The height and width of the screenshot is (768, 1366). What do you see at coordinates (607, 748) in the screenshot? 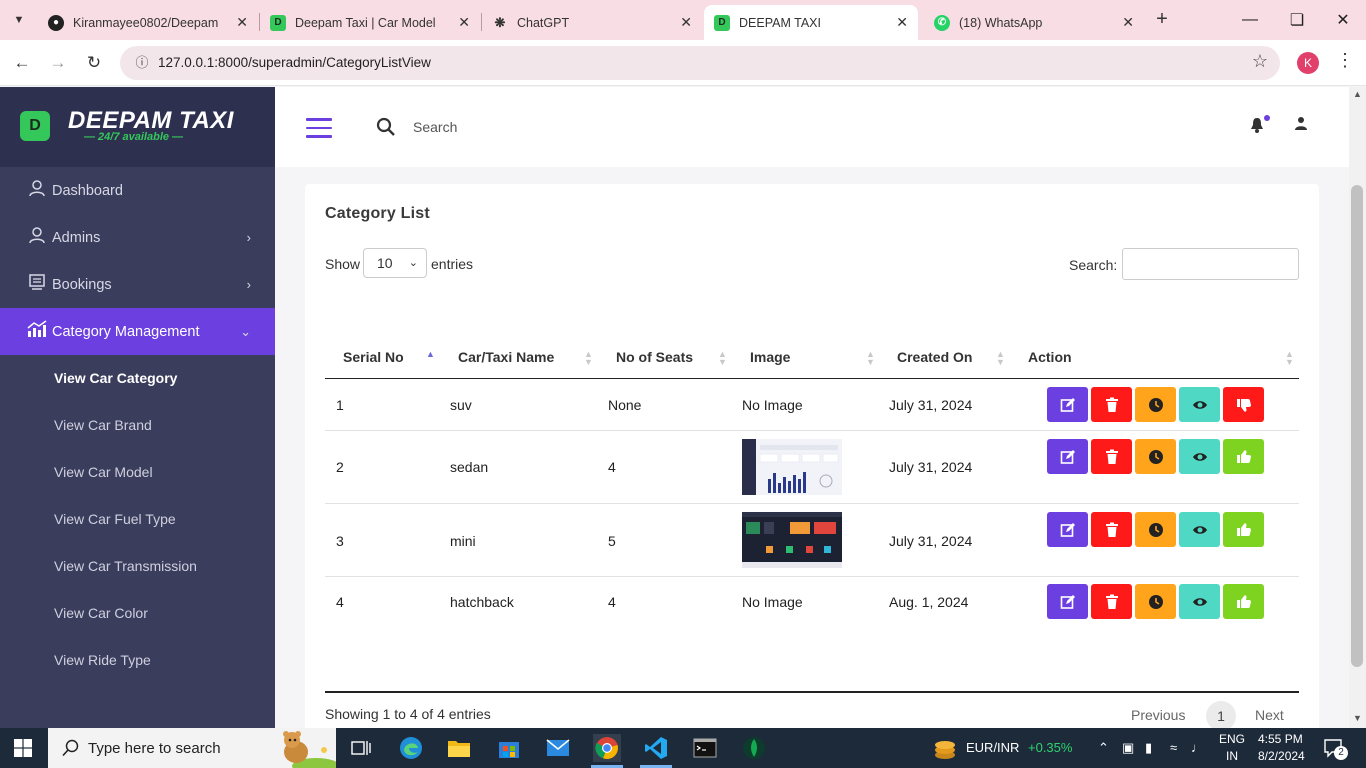
I see `chrome-icon` at bounding box center [607, 748].